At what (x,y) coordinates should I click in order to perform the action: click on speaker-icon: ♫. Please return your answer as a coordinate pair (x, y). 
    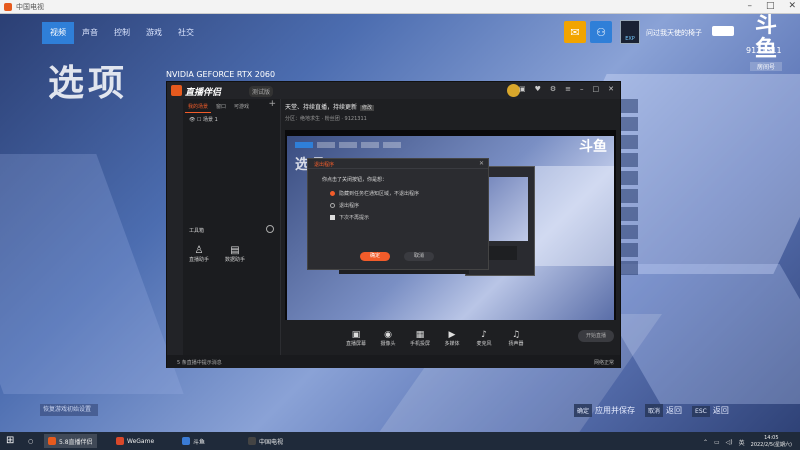
    Looking at the image, I should click on (516, 334).